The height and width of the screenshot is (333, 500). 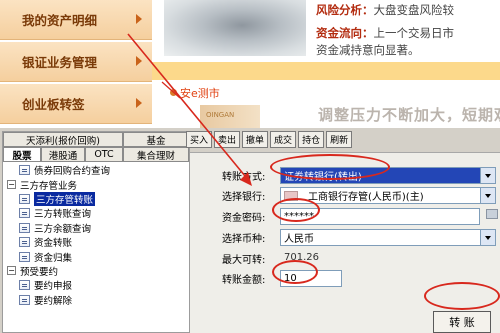 What do you see at coordinates (72, 172) in the screenshot?
I see `tree-item-label: 债券回购合约查询` at bounding box center [72, 172].